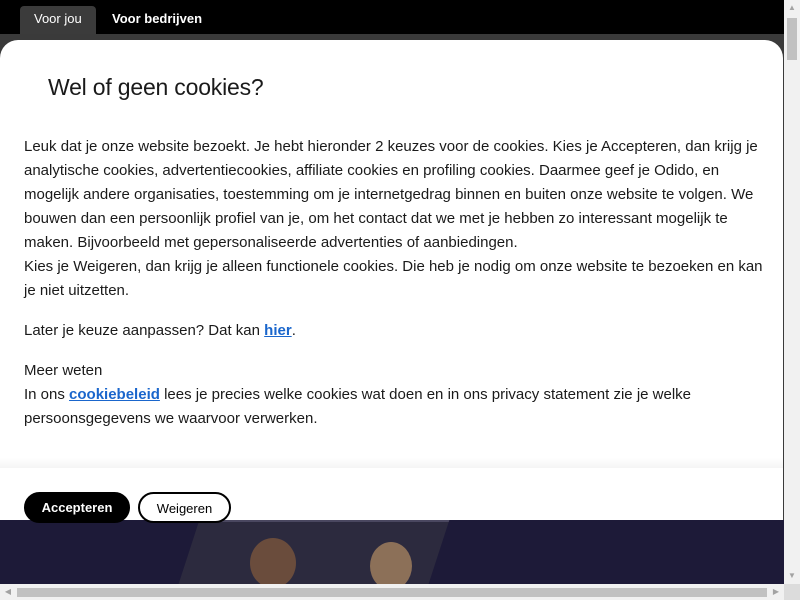 The height and width of the screenshot is (600, 800). I want to click on change-later-prefix: Later je keuze aanpassen? Dat kan, so click(144, 330).